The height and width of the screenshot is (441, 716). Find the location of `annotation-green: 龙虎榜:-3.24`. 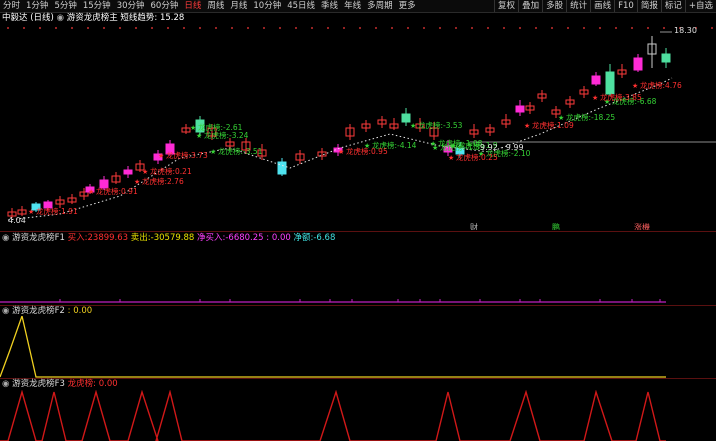

annotation-green: 龙虎榜:-3.24 is located at coordinates (226, 135).